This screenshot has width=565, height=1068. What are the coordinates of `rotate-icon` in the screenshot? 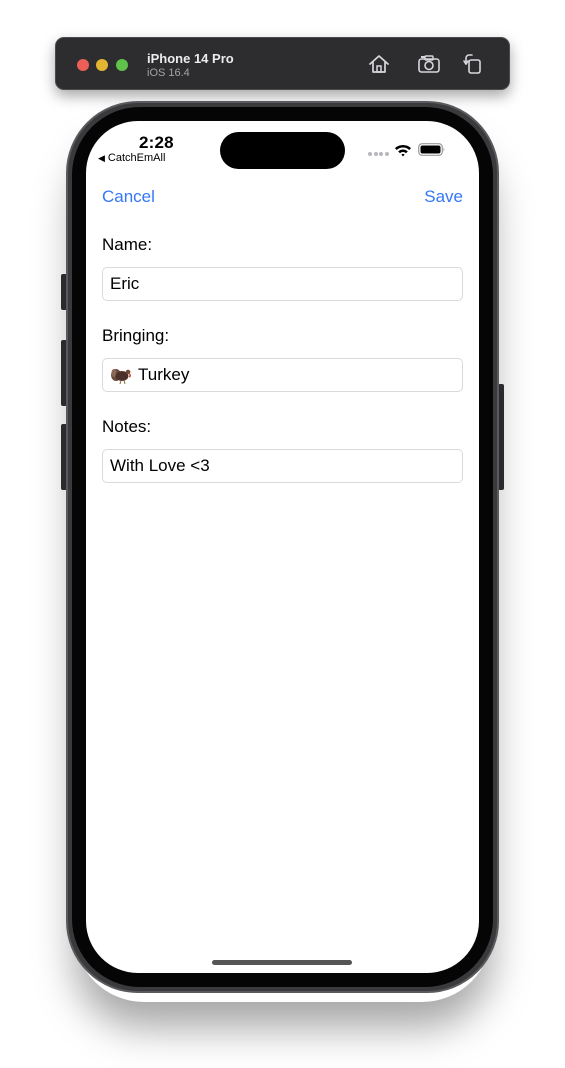 It's located at (472, 64).